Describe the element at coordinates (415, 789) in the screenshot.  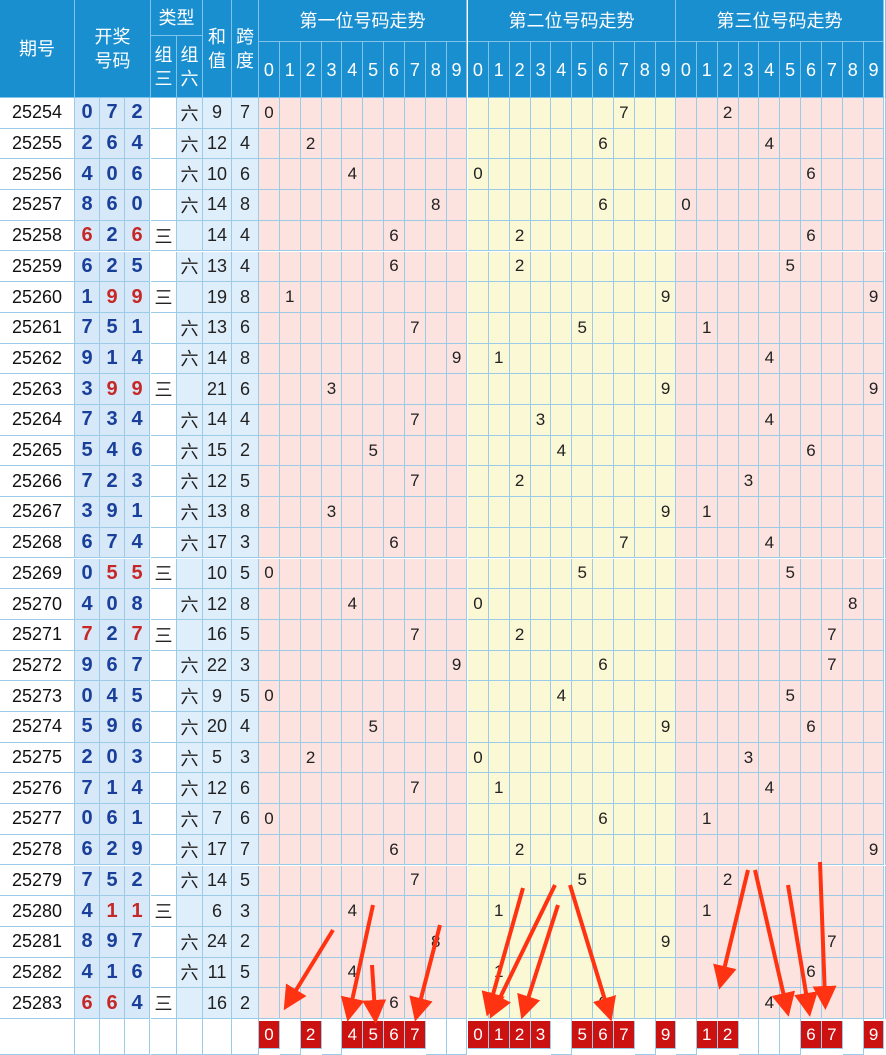
I see `trend-hit-1: 7` at that location.